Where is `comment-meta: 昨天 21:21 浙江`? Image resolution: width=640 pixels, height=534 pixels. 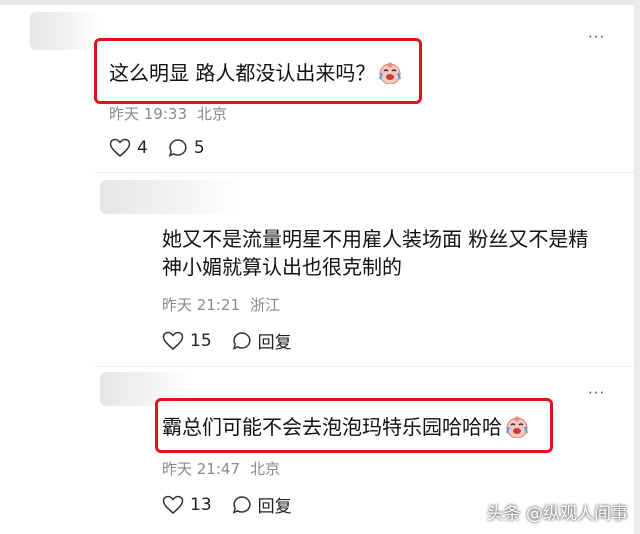 comment-meta: 昨天 21:21 浙江 is located at coordinates (226, 304).